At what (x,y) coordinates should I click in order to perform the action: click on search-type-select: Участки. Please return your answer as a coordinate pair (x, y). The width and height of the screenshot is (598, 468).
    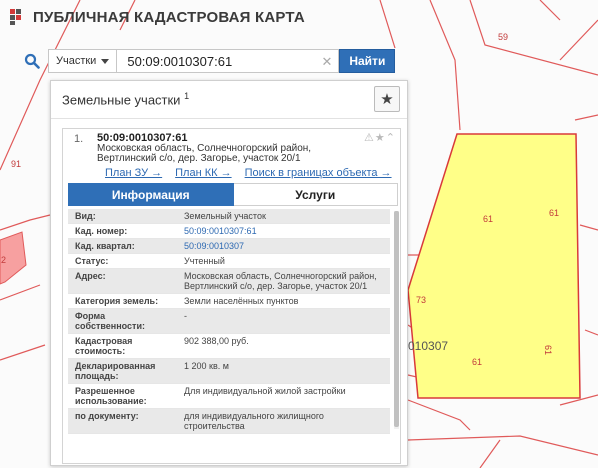
    Looking at the image, I should click on (83, 61).